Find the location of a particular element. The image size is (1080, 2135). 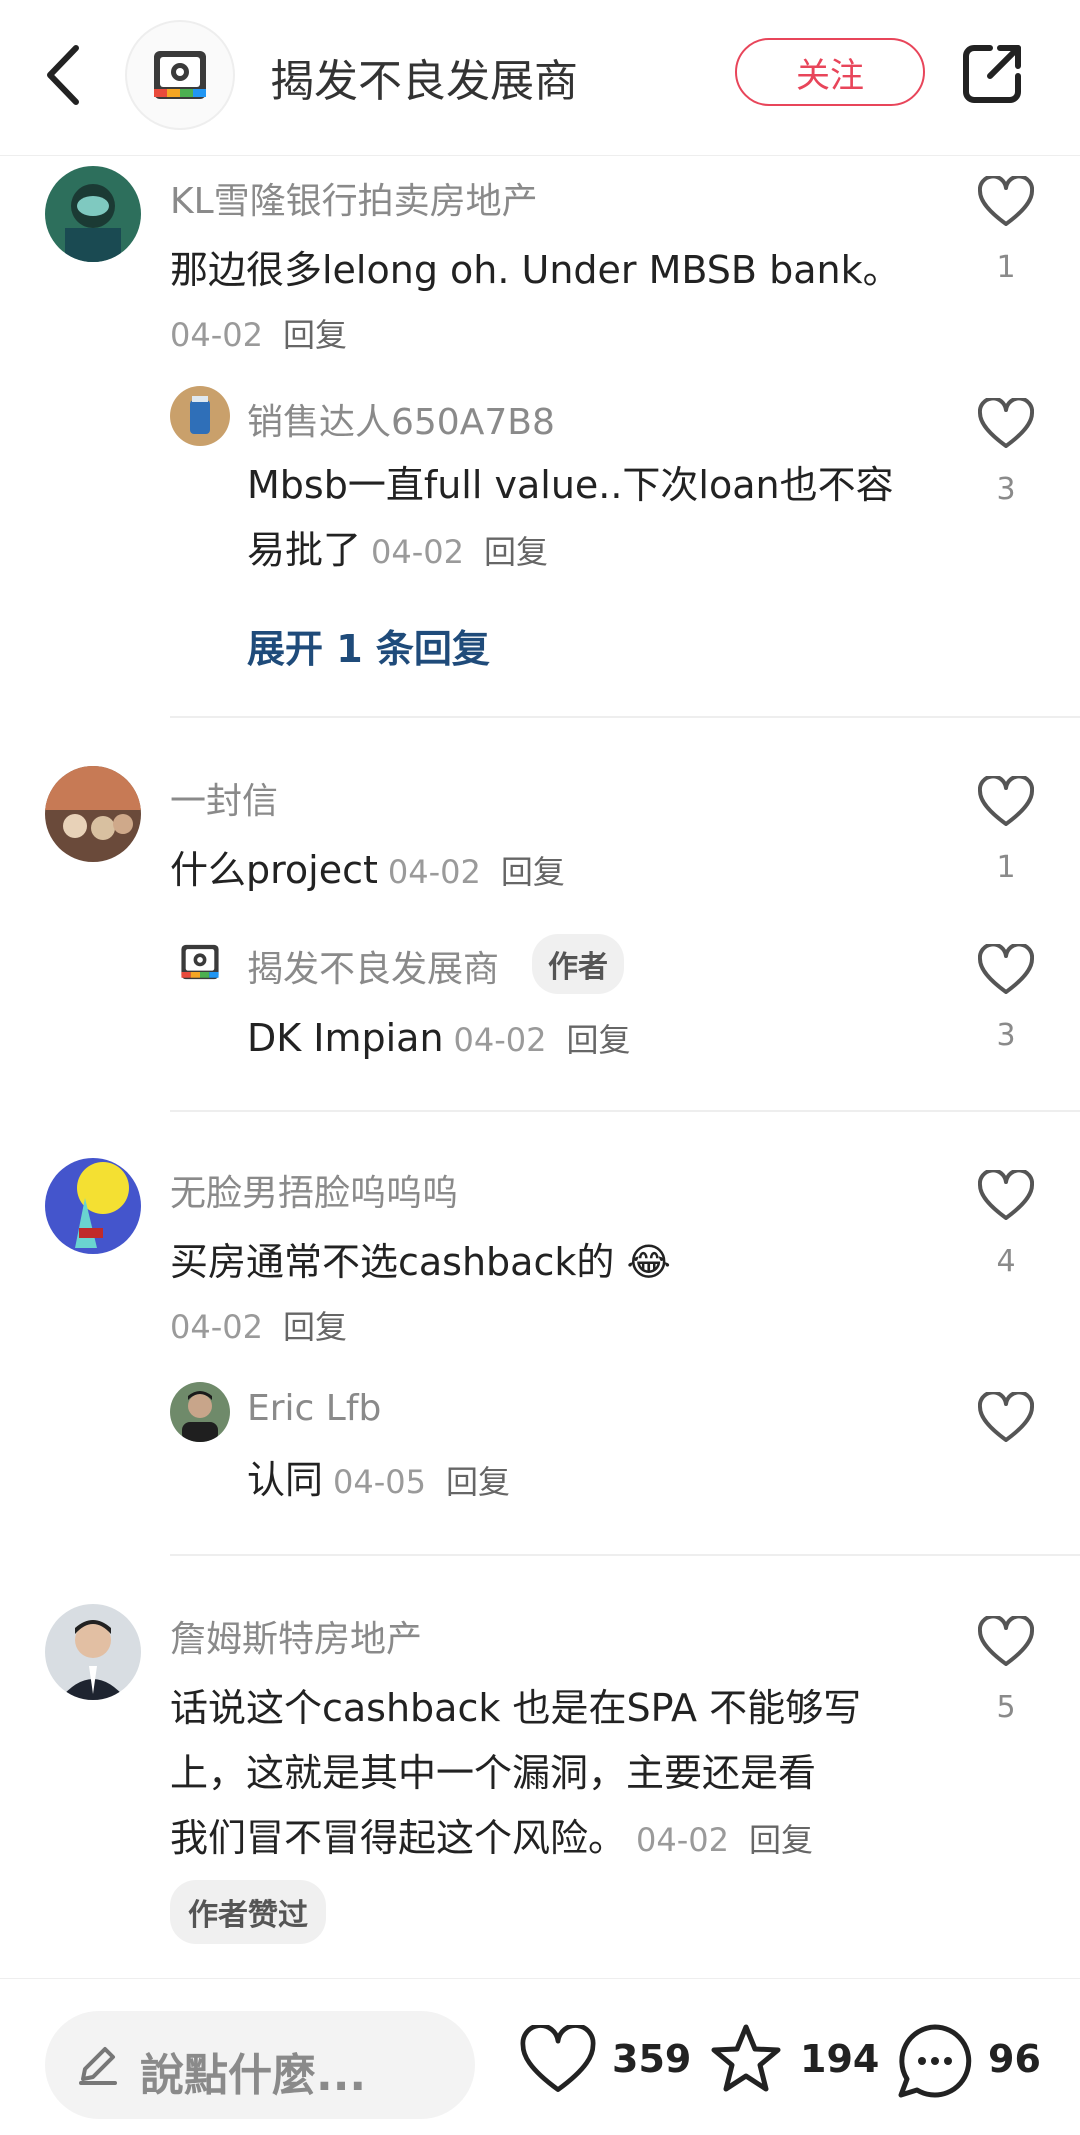

like-count: 4 is located at coordinates (1006, 1261).